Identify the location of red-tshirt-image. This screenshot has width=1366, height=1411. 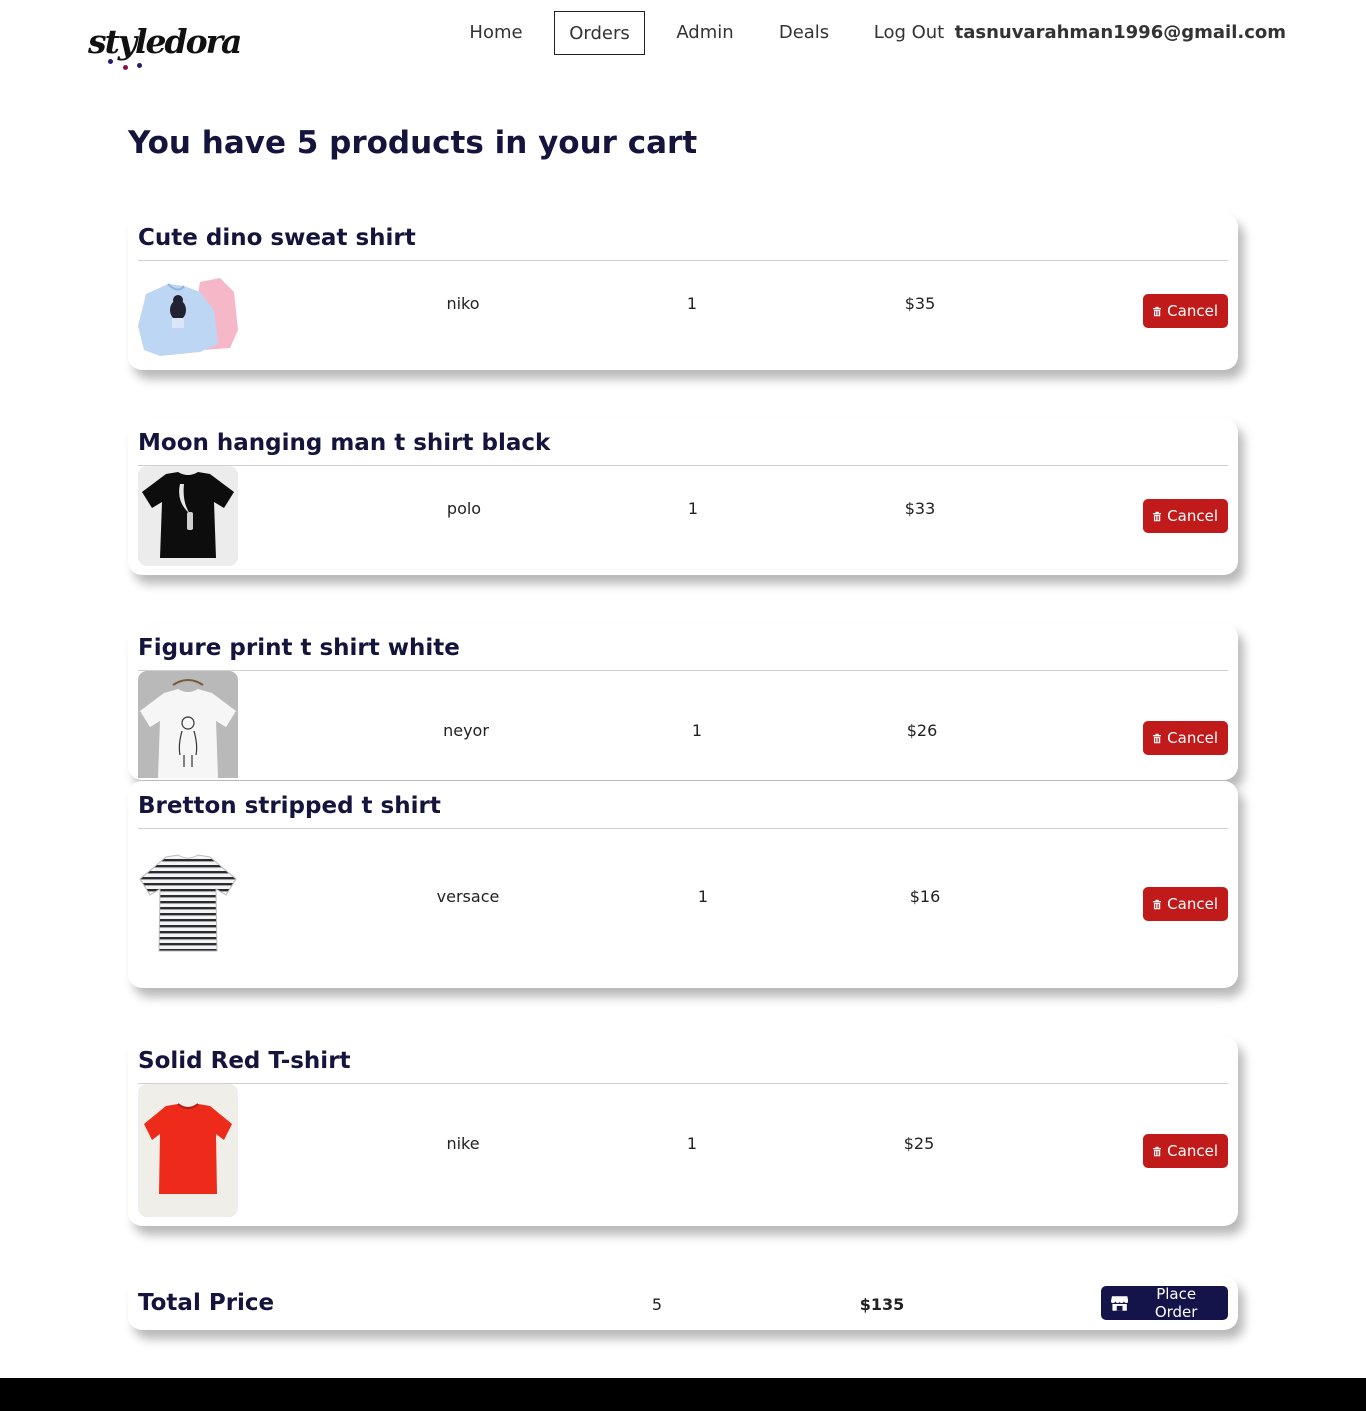
(188, 1150).